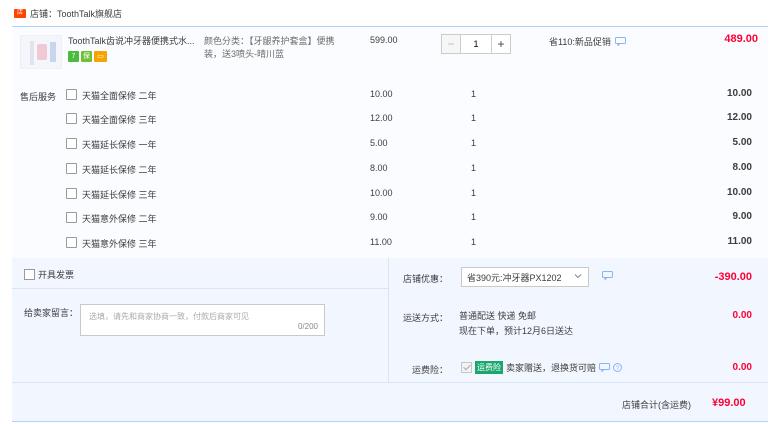 The image size is (769, 424). I want to click on invoice-option: 开具发票, so click(49, 274).